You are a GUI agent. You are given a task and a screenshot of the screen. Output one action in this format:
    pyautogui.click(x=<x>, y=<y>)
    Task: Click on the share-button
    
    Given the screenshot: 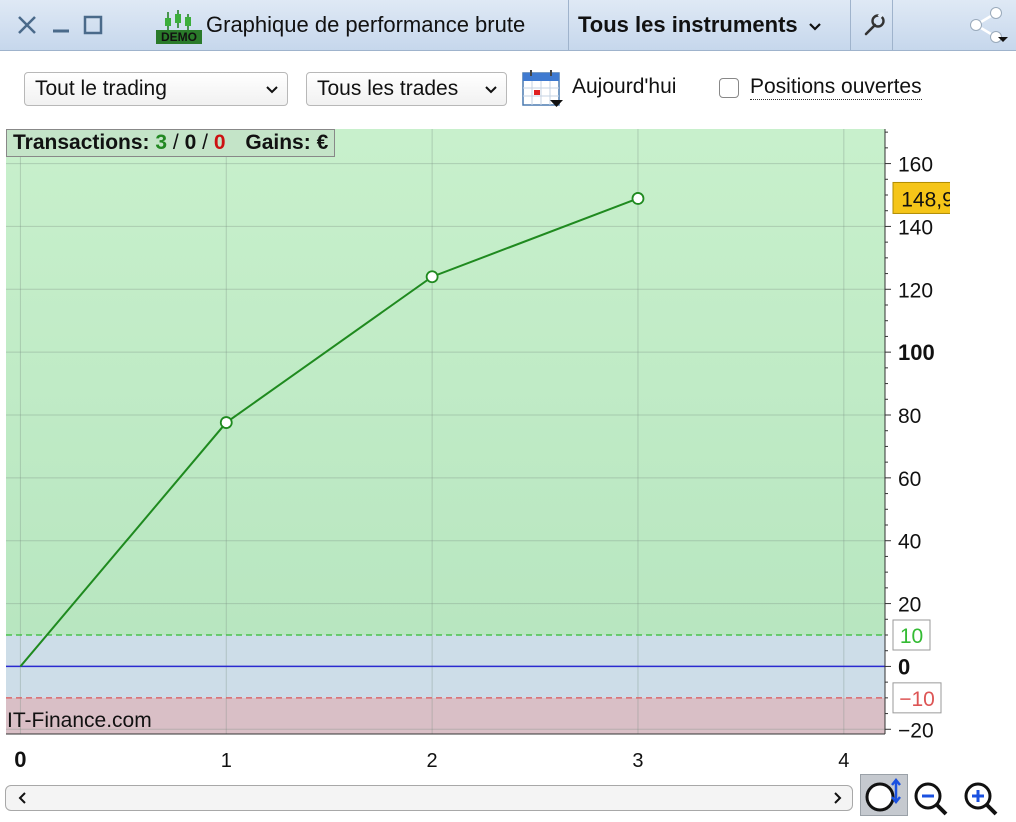 What is the action you would take?
    pyautogui.click(x=988, y=25)
    